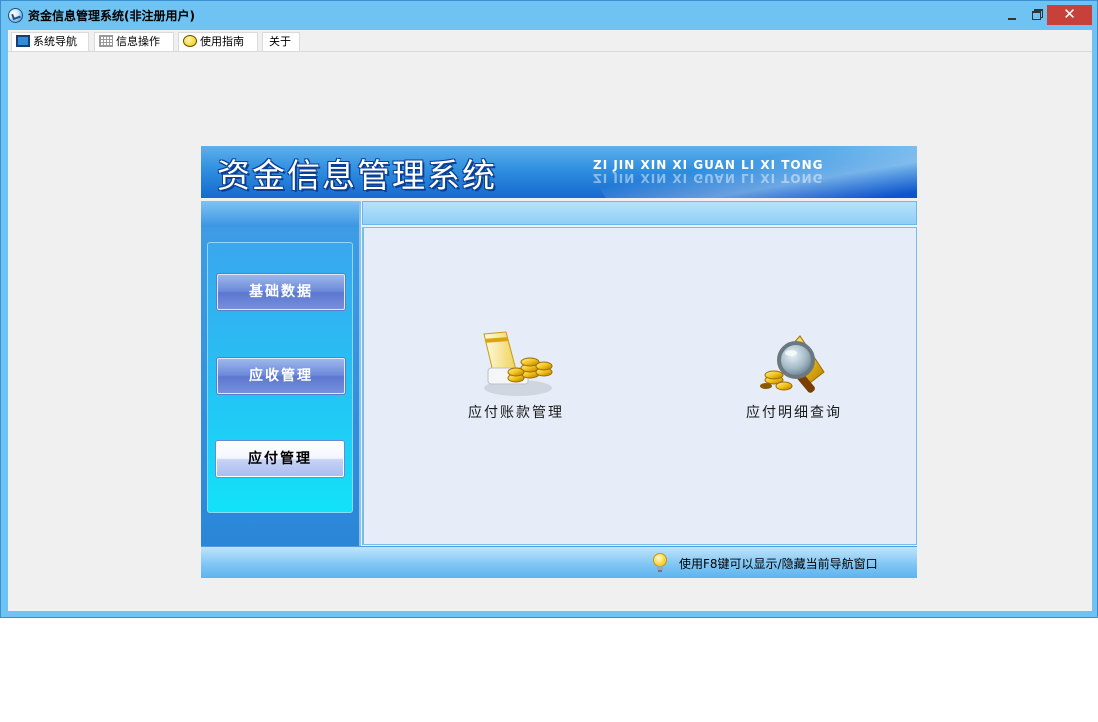 The height and width of the screenshot is (722, 1098). I want to click on feature-label: 应付明细查询, so click(794, 413).